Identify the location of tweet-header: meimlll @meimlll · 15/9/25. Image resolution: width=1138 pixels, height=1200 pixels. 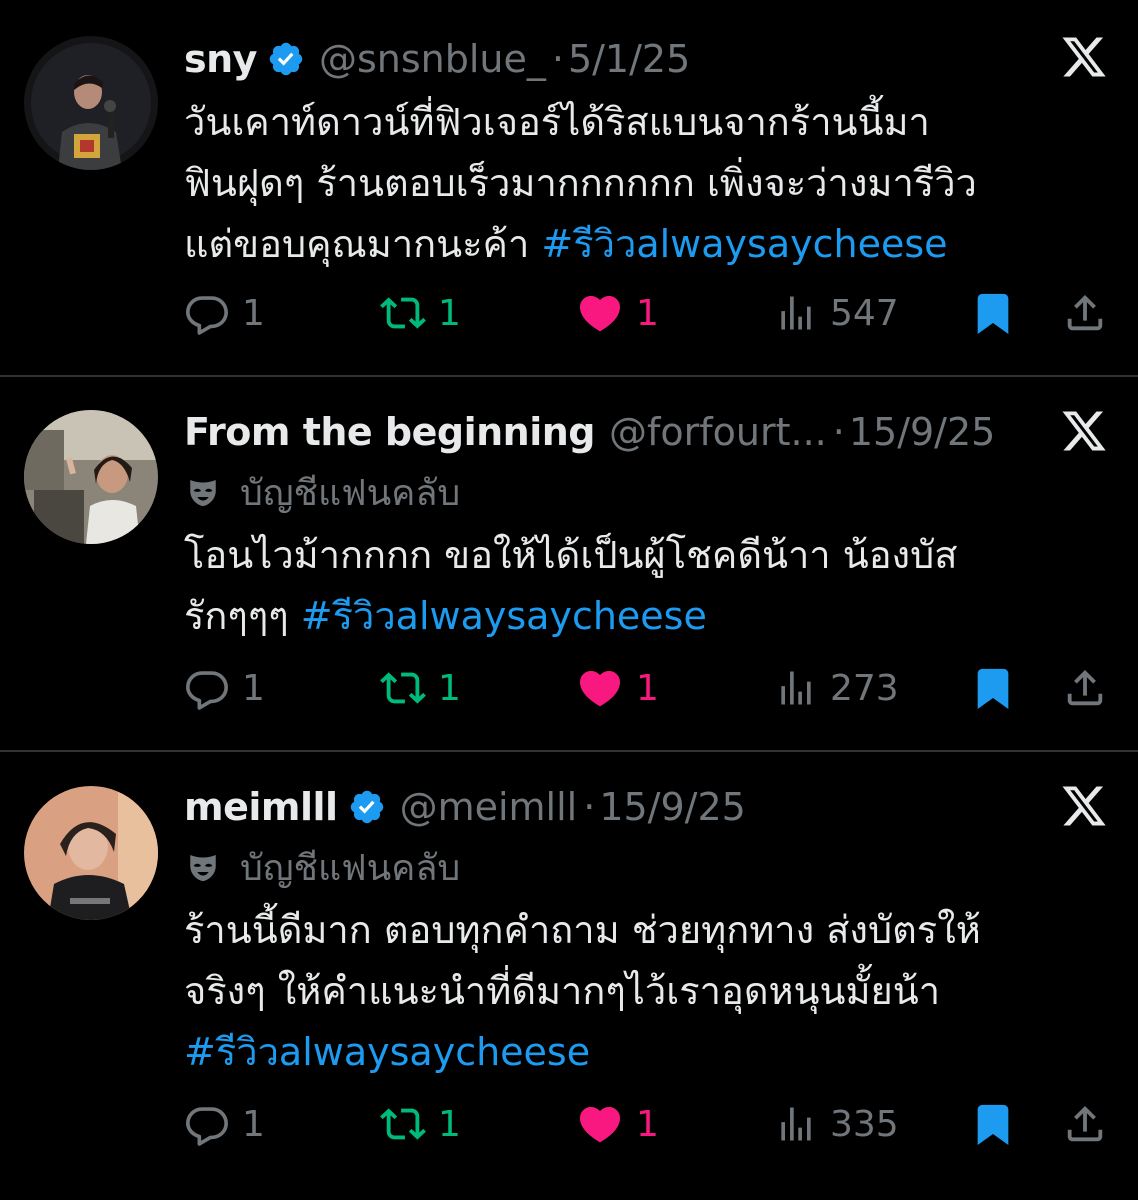
(465, 807).